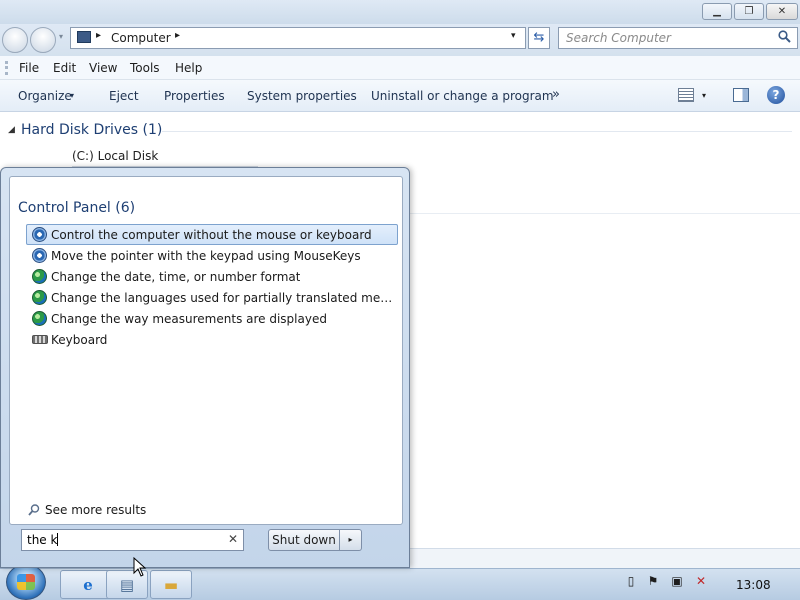 Image resolution: width=800 pixels, height=600 pixels. What do you see at coordinates (298, 38) in the screenshot?
I see `address-bar: ▸ Computer ▸ ▾` at bounding box center [298, 38].